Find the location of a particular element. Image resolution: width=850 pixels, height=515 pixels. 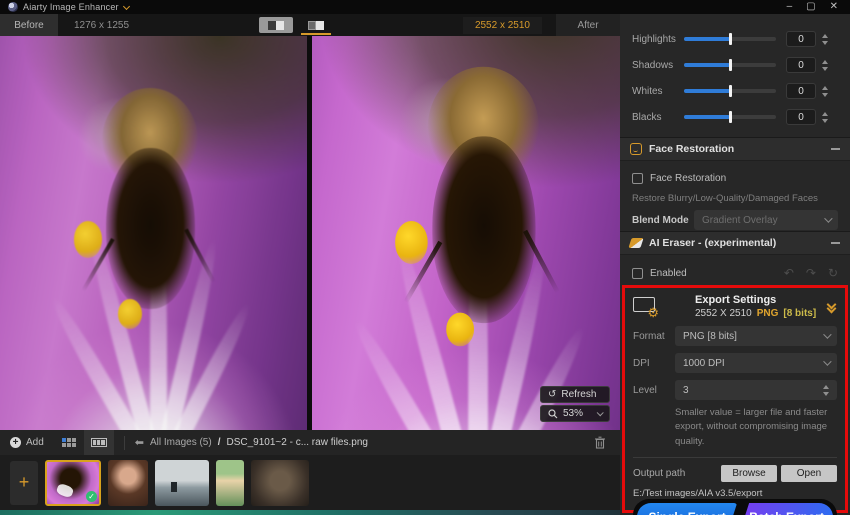

blacks-slider is located at coordinates (730, 117).